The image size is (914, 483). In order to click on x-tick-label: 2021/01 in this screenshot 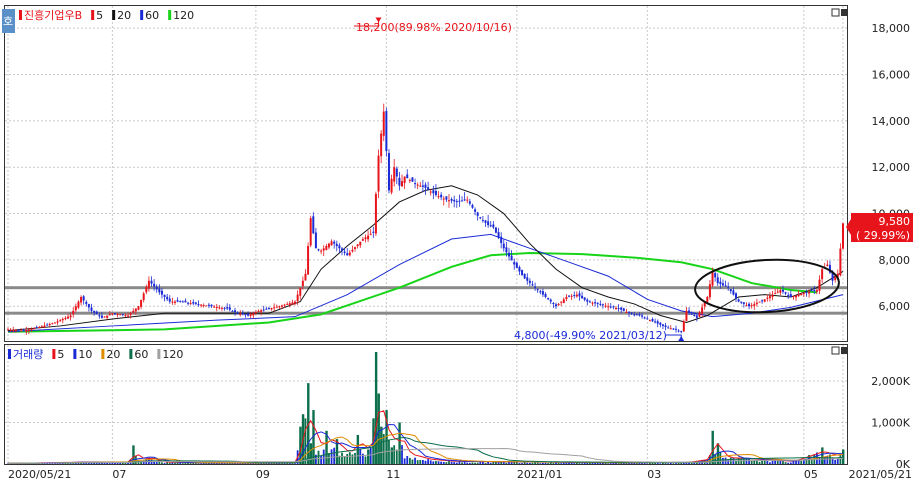, I will do `click(540, 474)`.